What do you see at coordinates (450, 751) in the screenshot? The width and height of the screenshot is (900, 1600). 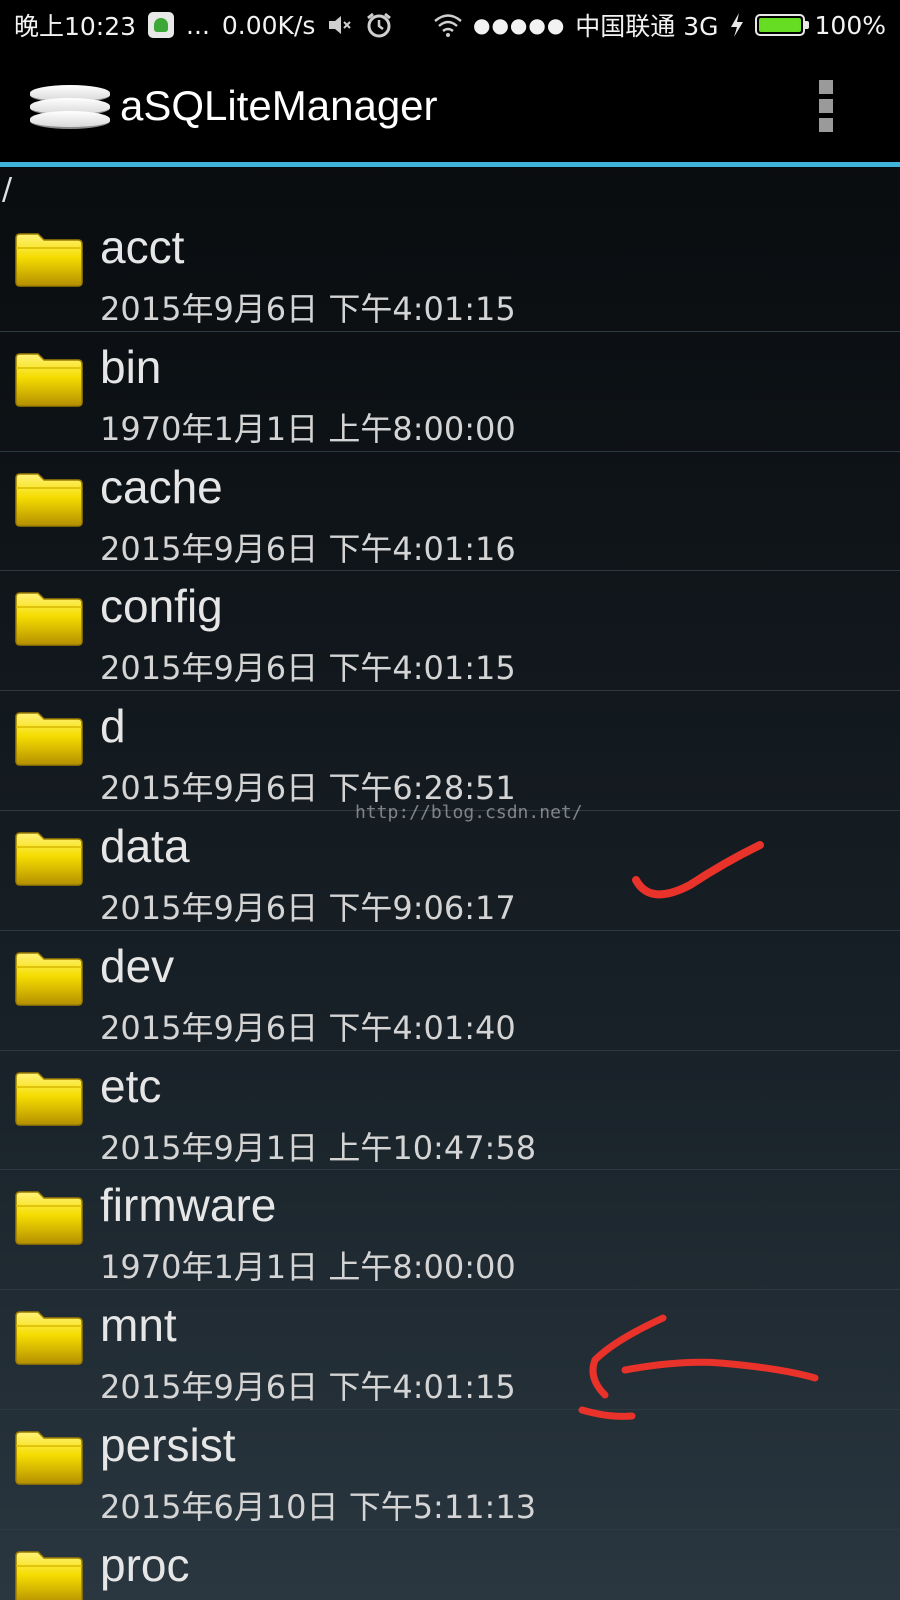 I see `folder-row-d: d 2015年9月6日 下午6:28:51` at bounding box center [450, 751].